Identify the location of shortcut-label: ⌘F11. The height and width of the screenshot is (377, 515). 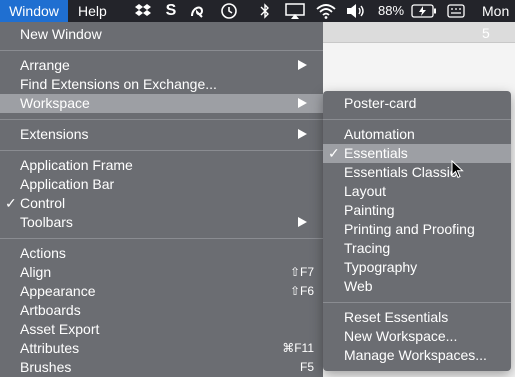
(298, 348).